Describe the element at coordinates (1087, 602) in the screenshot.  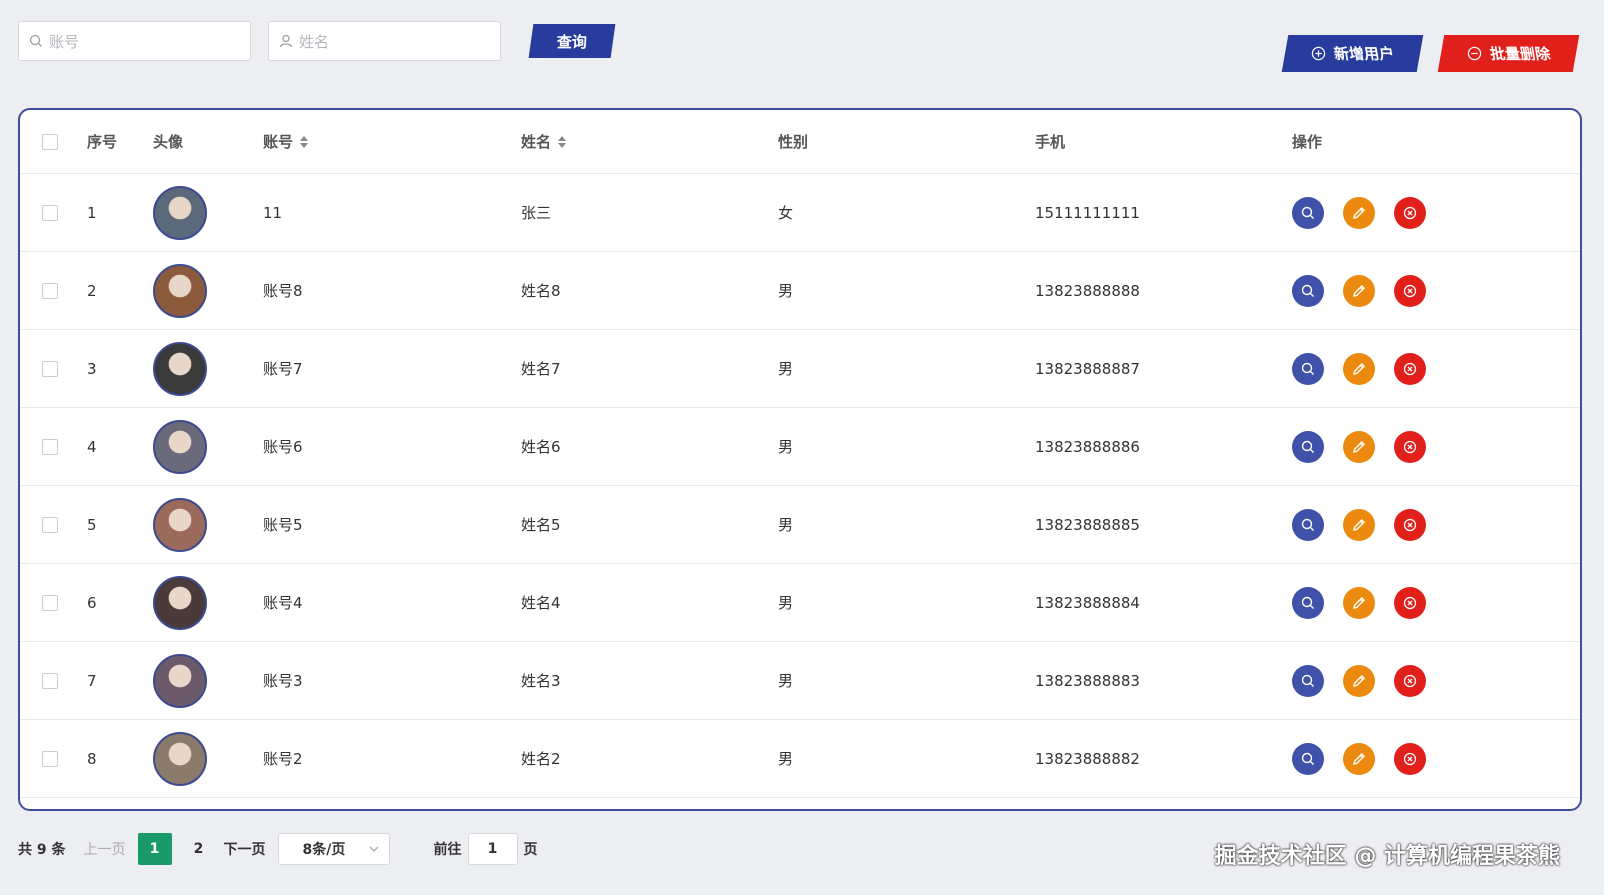
I see `row-phone: 13823888884` at that location.